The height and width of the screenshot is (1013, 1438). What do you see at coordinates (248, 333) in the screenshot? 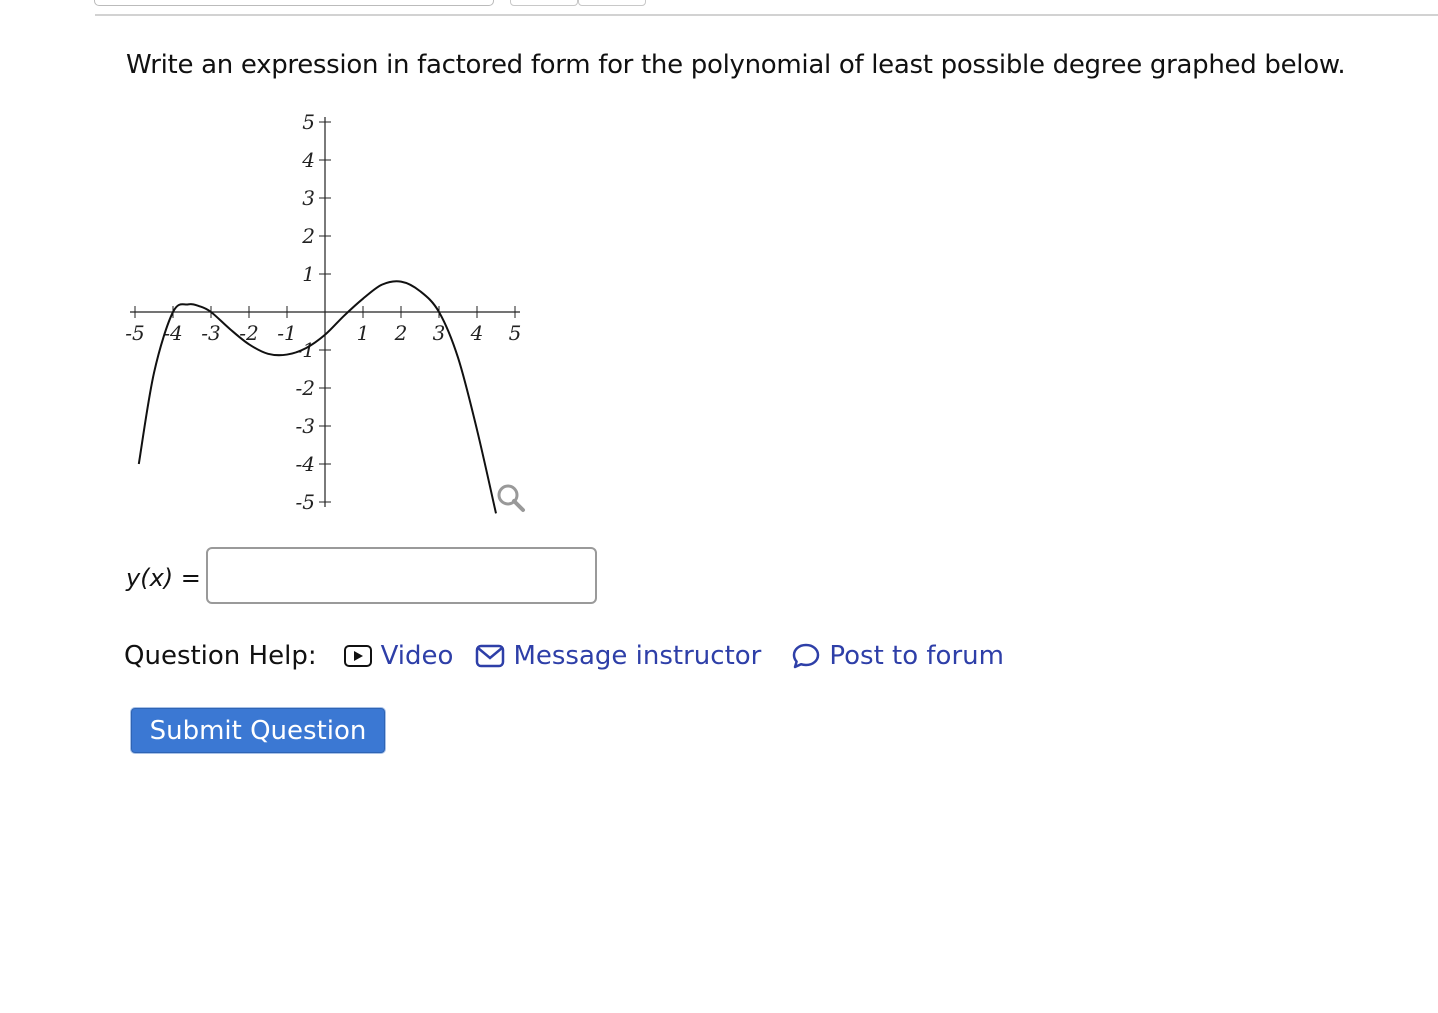
I see `x-tick-label: -2` at bounding box center [248, 333].